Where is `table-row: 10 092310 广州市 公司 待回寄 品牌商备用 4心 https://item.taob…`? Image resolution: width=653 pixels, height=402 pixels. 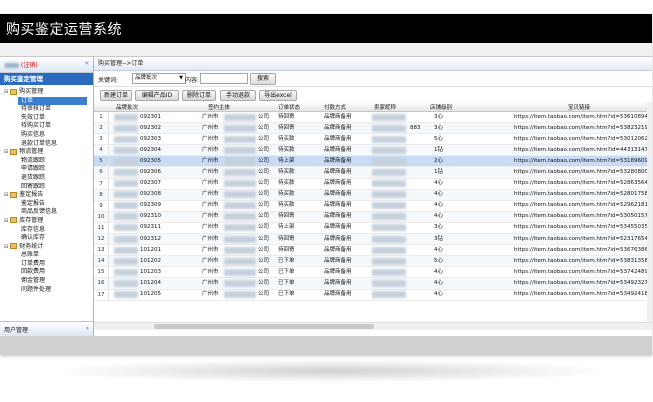
table-row: 10 092310 广州市 公司 待回寄 品牌商备用 4心 https://item.taob… is located at coordinates (373, 217).